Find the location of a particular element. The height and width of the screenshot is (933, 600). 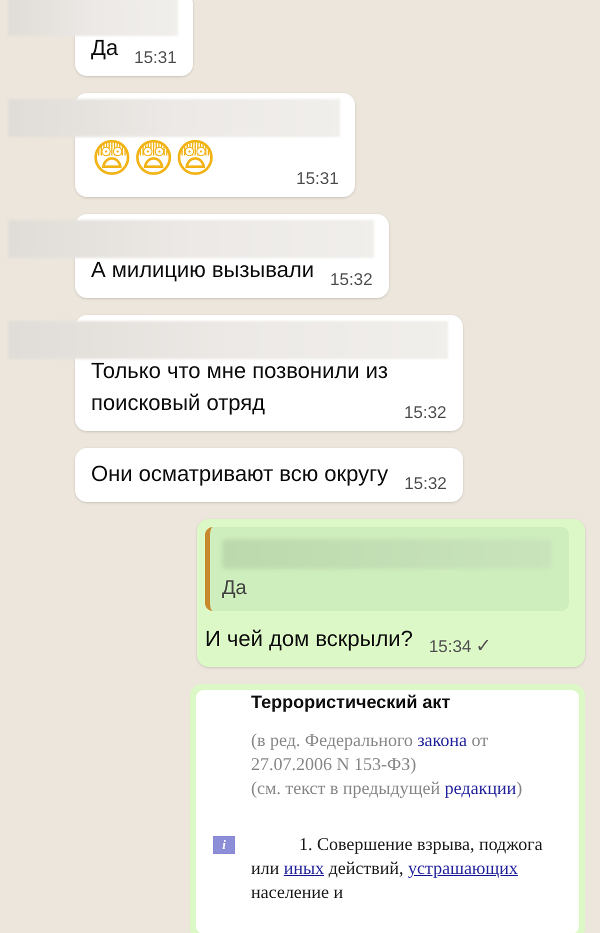

document-link: устрашающих is located at coordinates (463, 868).